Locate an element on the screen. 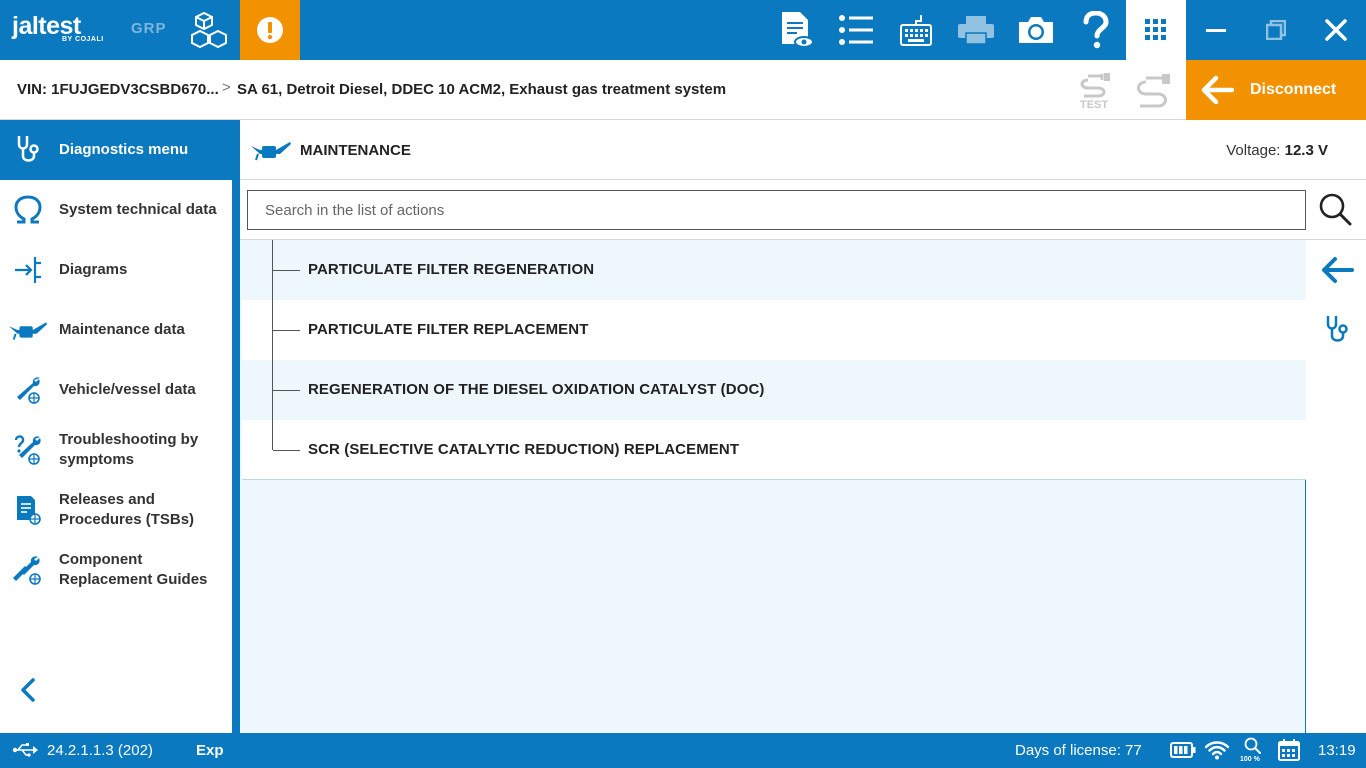  sidebar-item-releases-and-procedures: Releases and Procedures (TSBs) is located at coordinates (116, 510).